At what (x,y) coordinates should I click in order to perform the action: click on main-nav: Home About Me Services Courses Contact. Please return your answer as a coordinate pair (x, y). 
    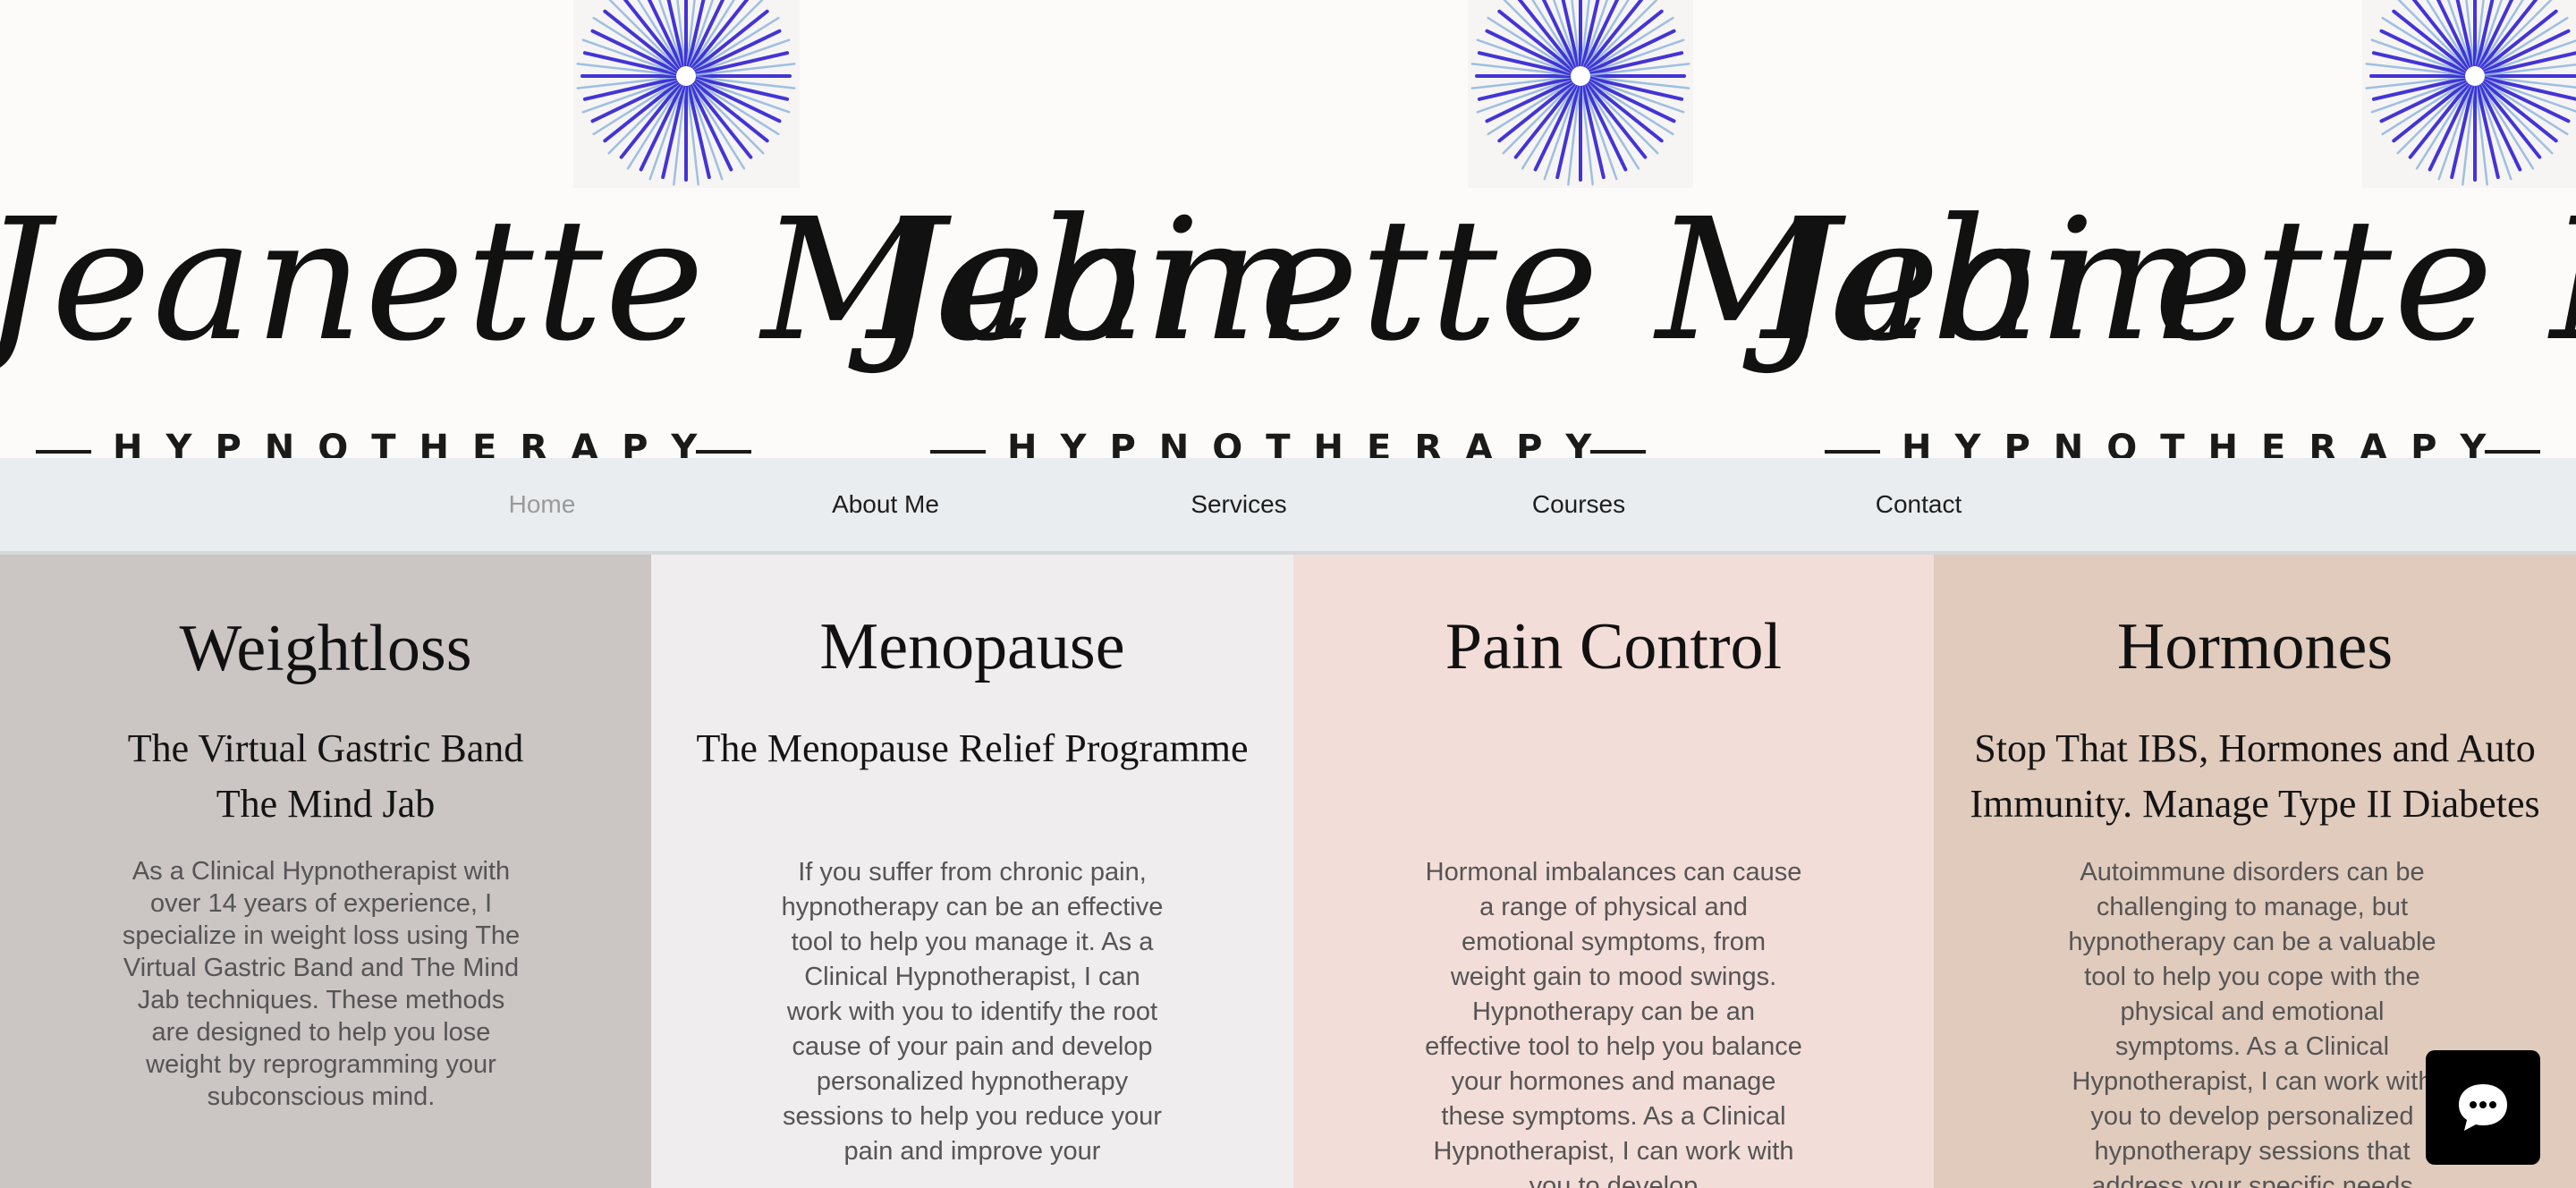
    Looking at the image, I should click on (1288, 506).